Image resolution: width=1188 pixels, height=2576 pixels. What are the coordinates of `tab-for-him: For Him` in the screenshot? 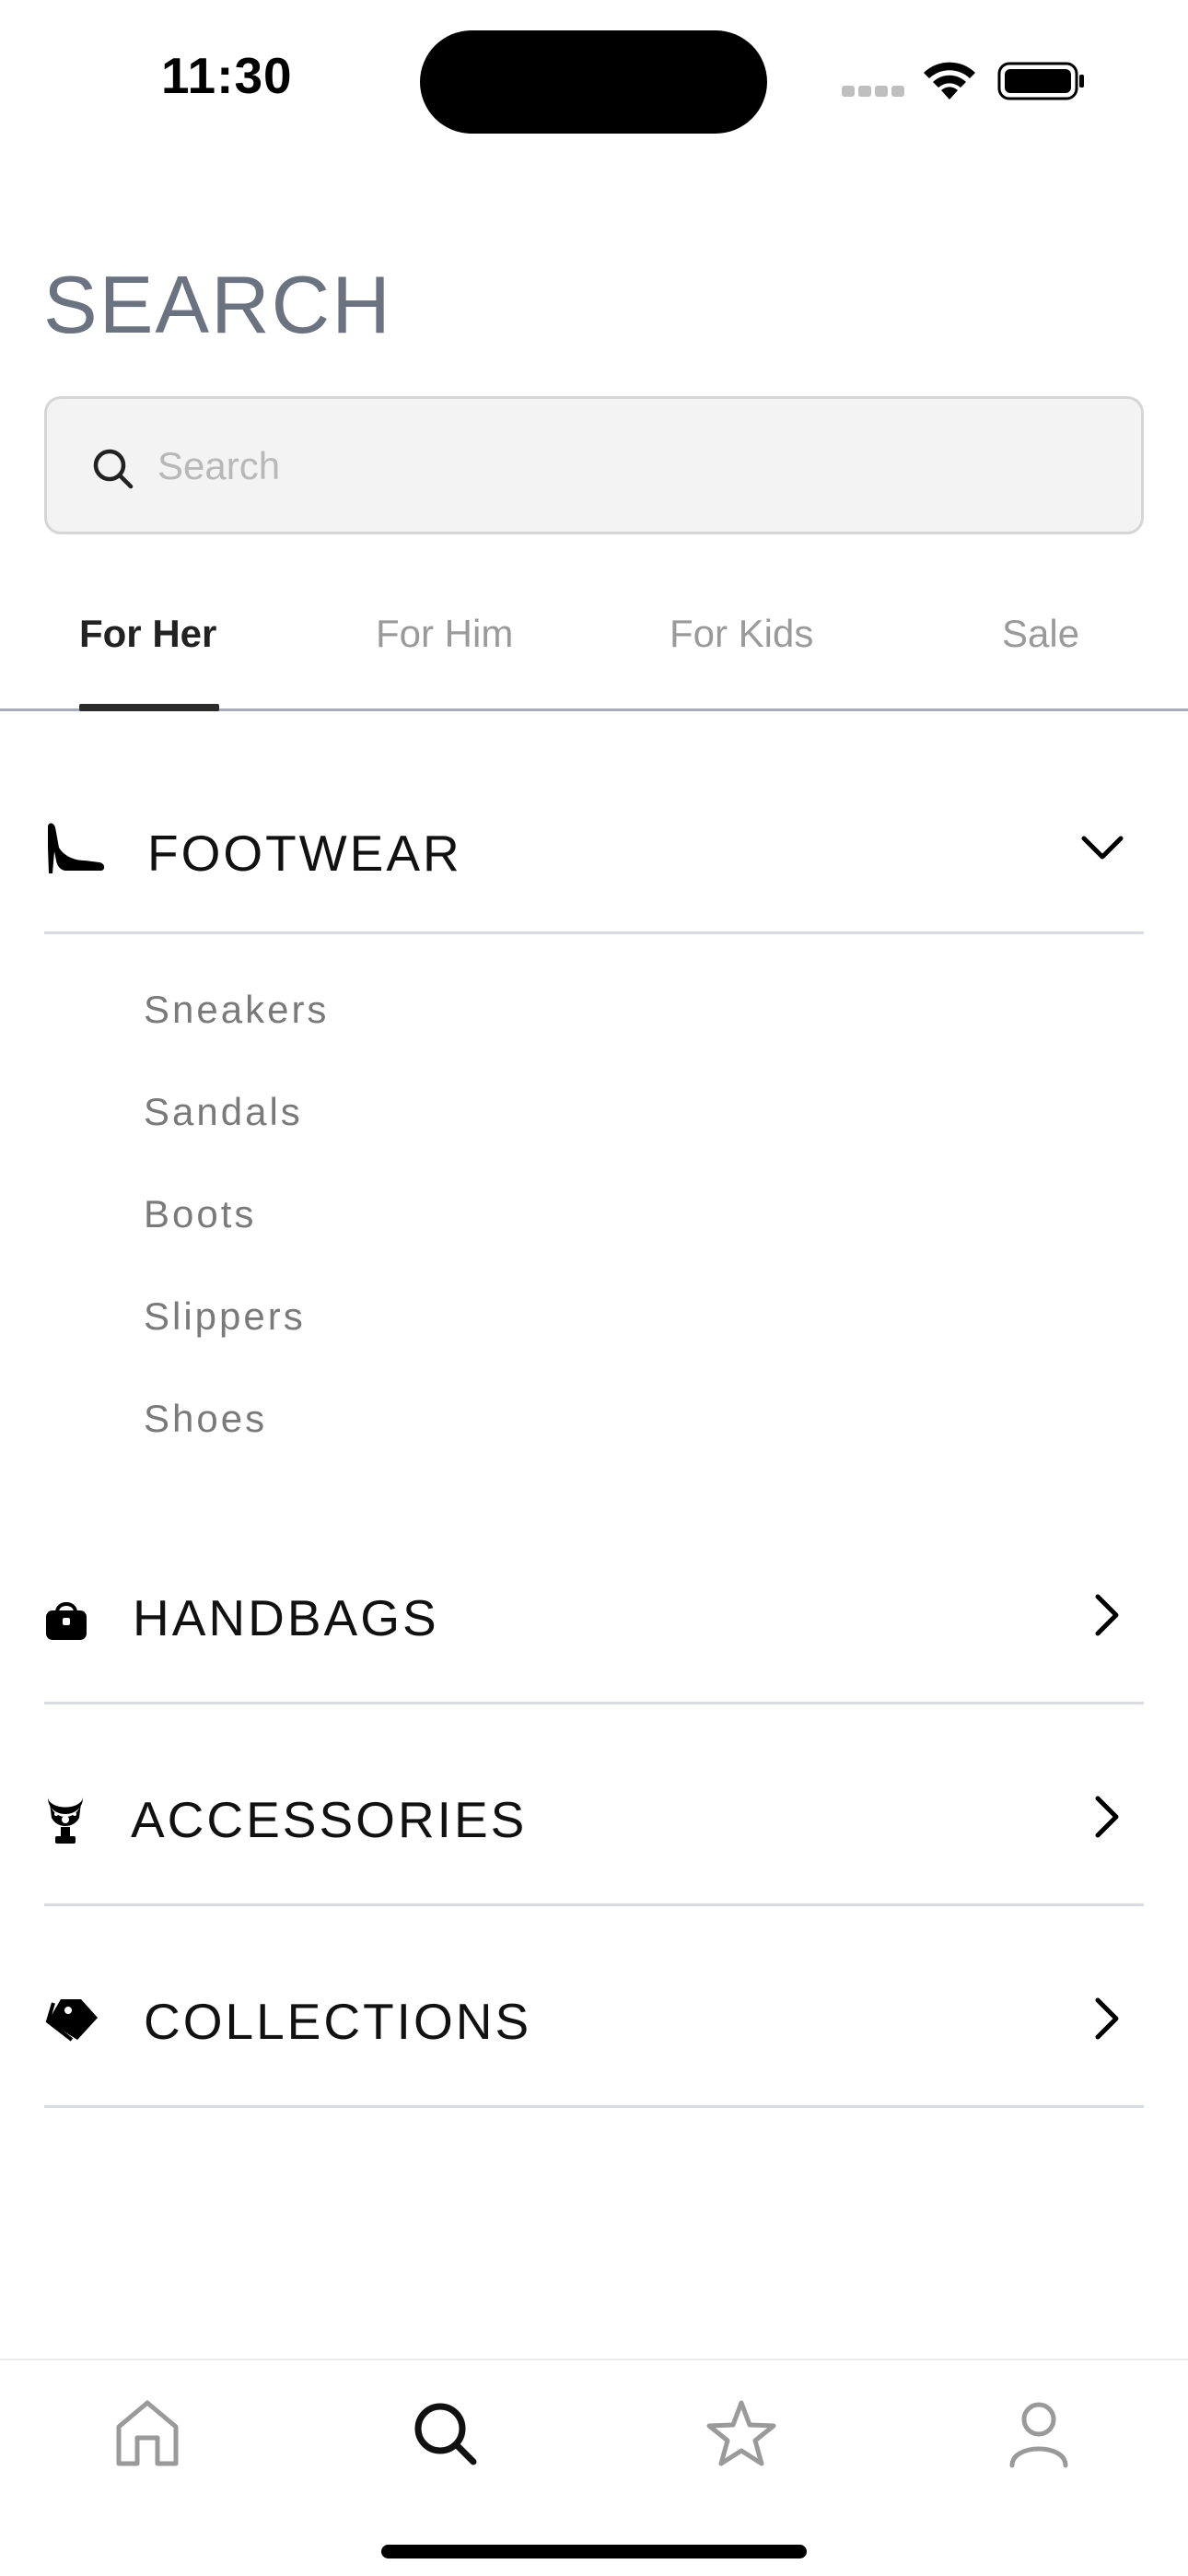 It's located at (444, 634).